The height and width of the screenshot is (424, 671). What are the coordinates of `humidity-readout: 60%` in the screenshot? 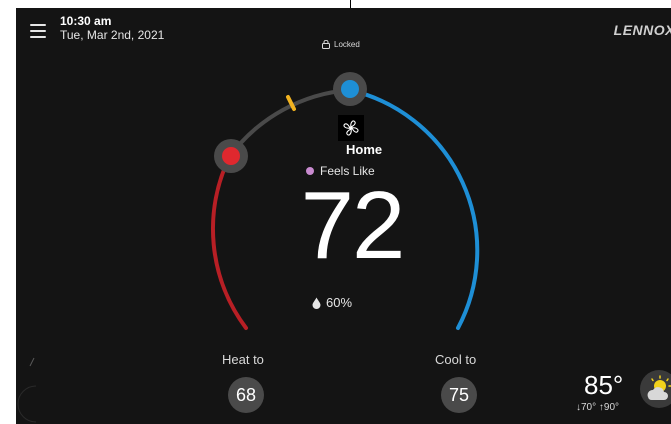 It's located at (332, 302).